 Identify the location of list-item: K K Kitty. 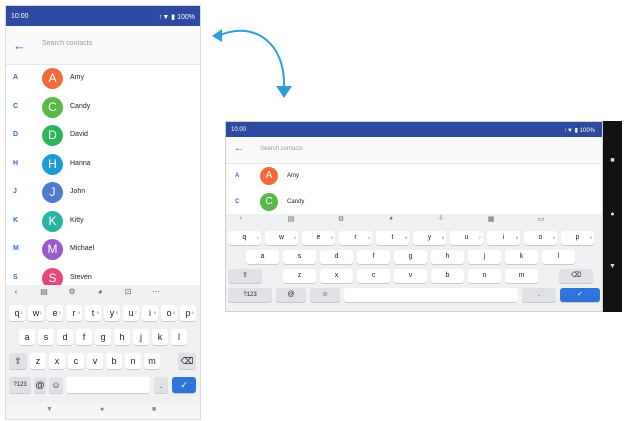
(103, 221).